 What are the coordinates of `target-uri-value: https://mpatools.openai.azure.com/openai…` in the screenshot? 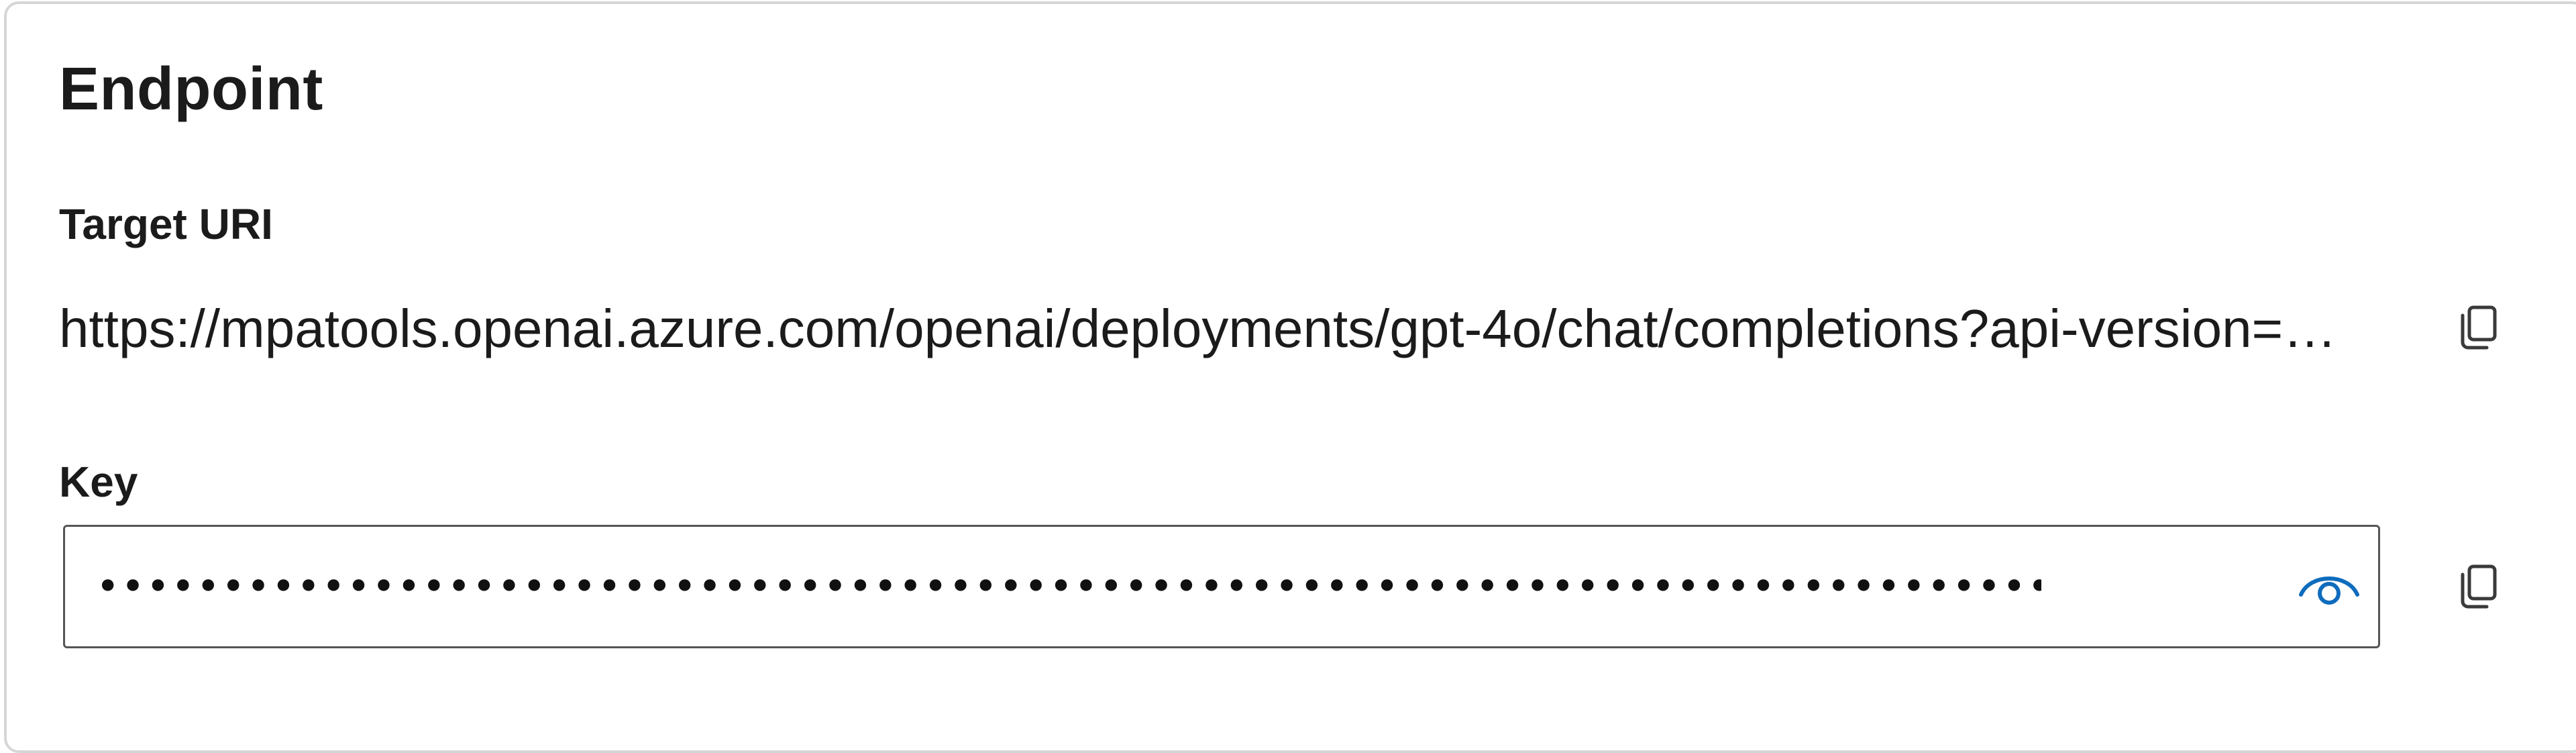 It's located at (1199, 329).